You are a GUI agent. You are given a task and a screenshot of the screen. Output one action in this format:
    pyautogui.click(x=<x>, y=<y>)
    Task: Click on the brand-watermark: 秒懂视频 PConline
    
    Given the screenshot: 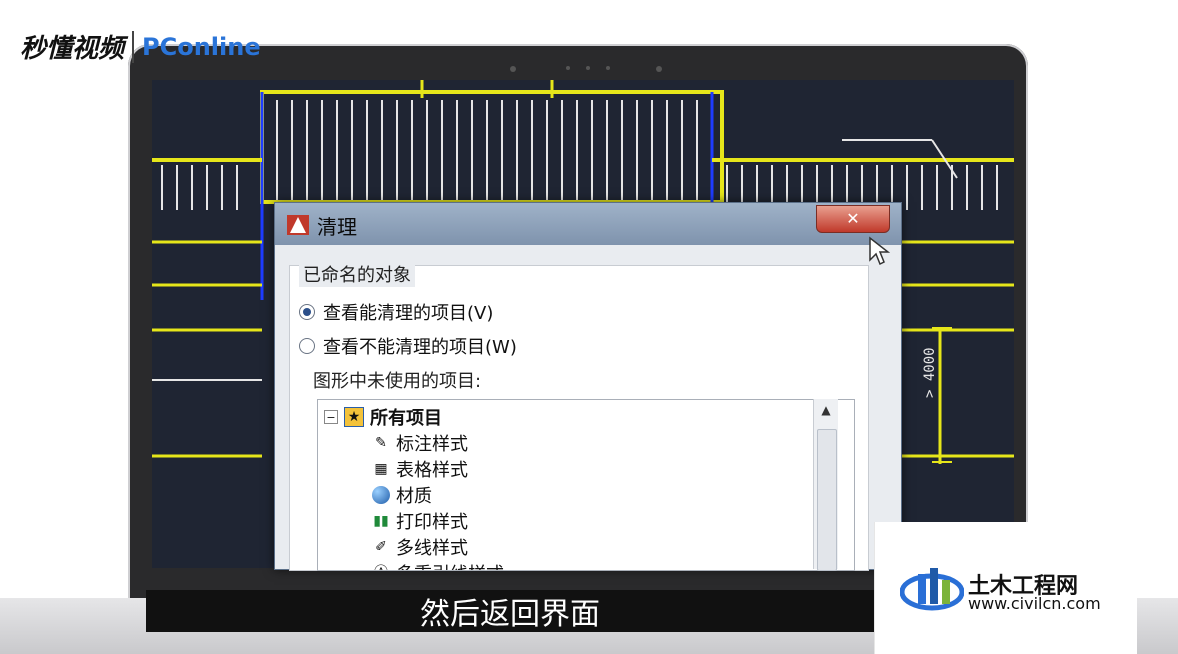 What is the action you would take?
    pyautogui.click(x=140, y=46)
    